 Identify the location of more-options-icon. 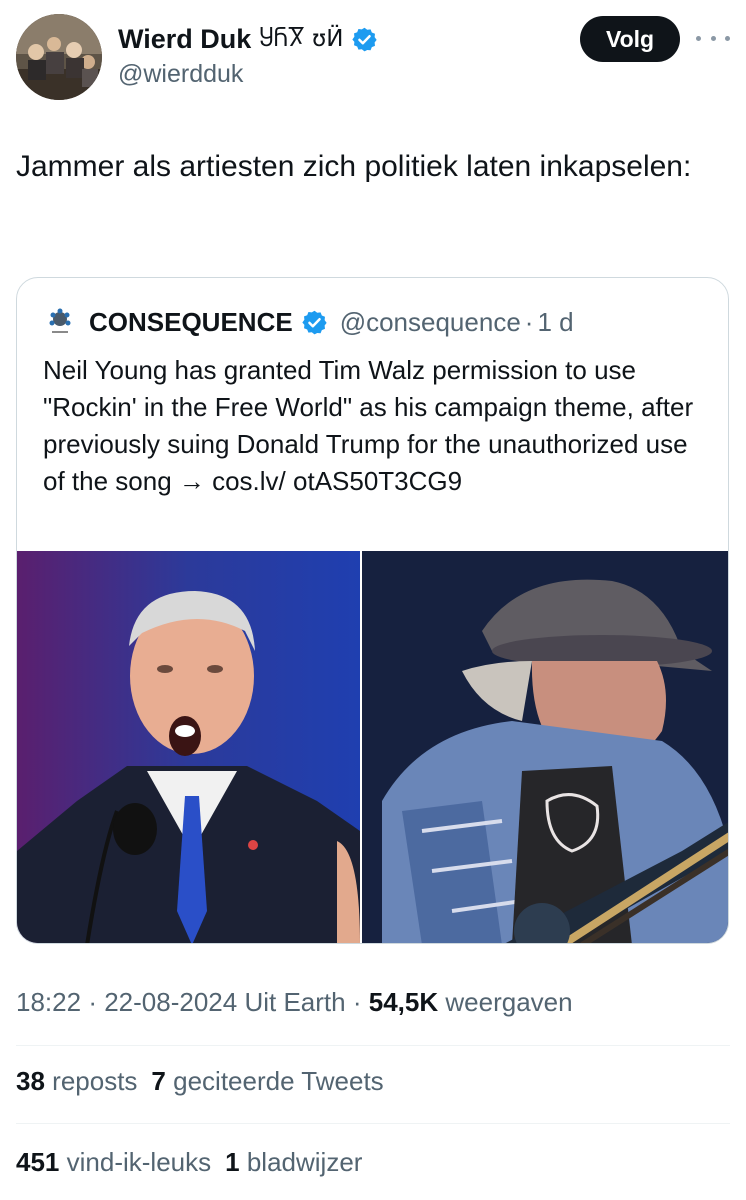
(713, 38).